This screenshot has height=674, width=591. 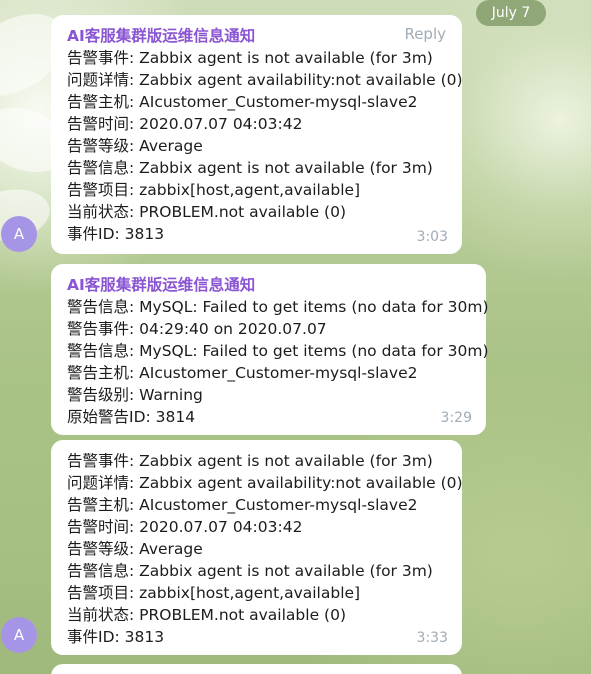 I want to click on reply-button: Reply, so click(x=425, y=34).